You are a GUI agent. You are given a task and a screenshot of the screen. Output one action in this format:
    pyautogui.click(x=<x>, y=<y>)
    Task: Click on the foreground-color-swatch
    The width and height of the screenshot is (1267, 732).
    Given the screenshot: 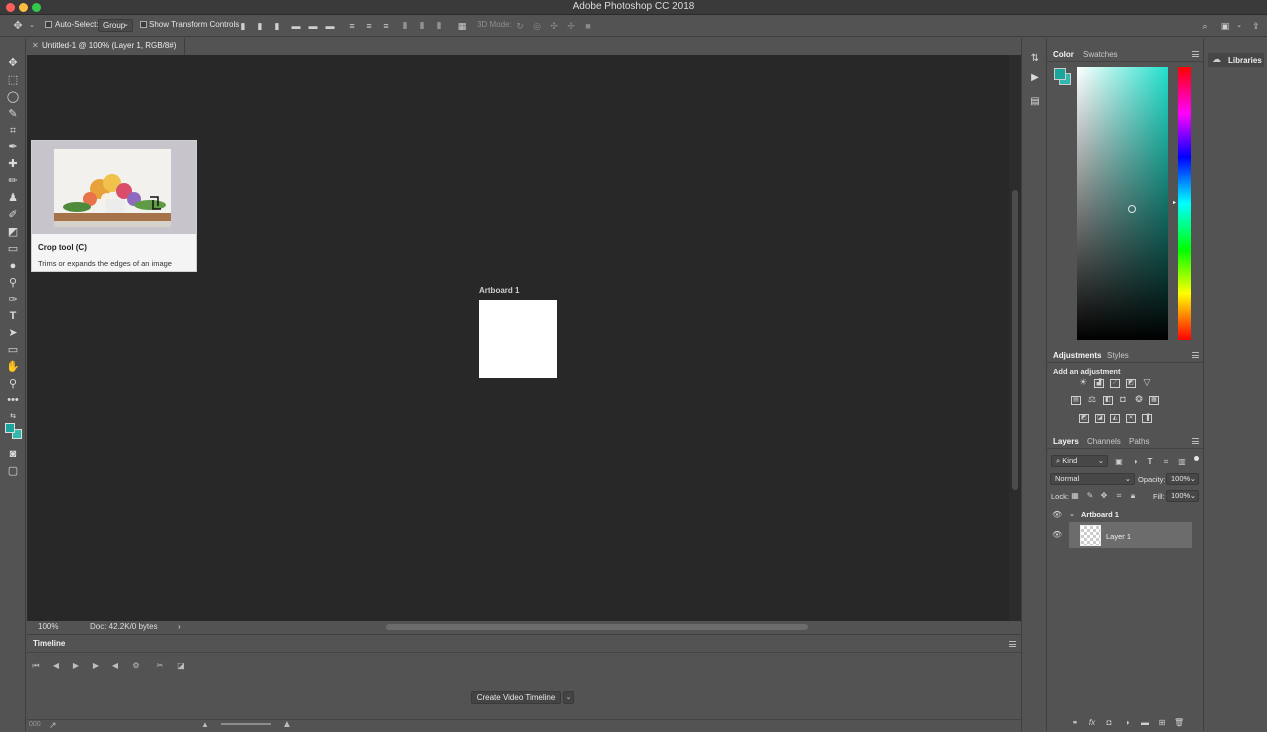 What is the action you would take?
    pyautogui.click(x=10, y=428)
    